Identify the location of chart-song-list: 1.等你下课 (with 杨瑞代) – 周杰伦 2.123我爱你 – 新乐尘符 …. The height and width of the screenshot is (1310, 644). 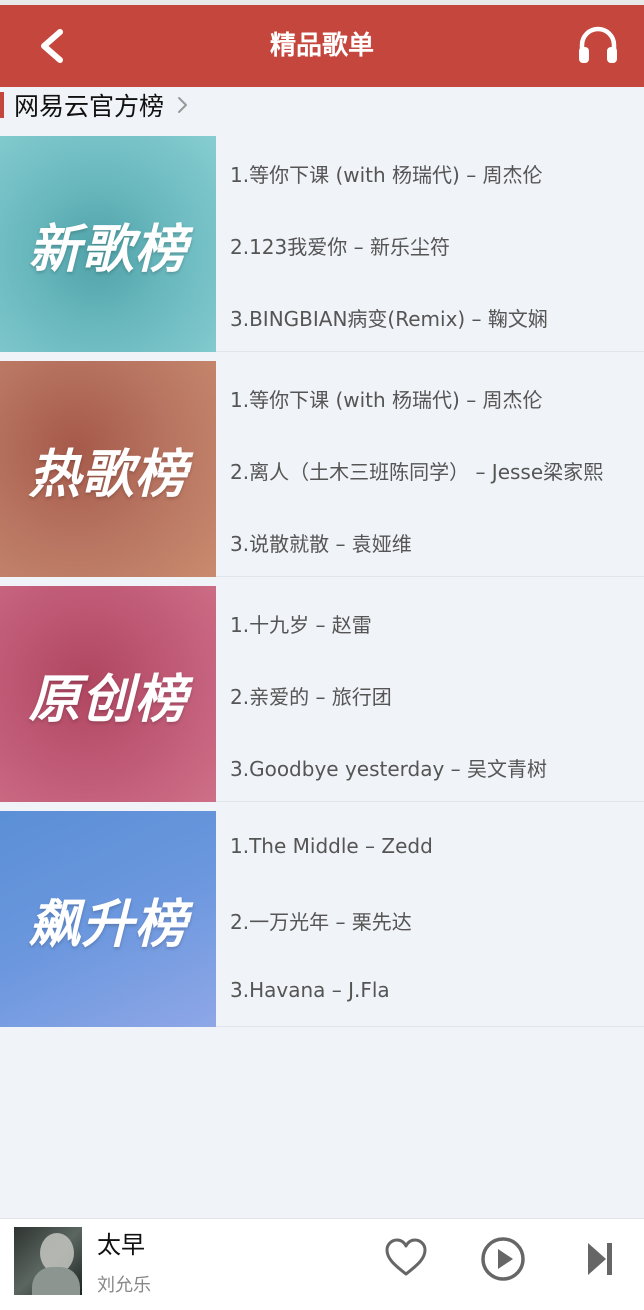
(437, 244).